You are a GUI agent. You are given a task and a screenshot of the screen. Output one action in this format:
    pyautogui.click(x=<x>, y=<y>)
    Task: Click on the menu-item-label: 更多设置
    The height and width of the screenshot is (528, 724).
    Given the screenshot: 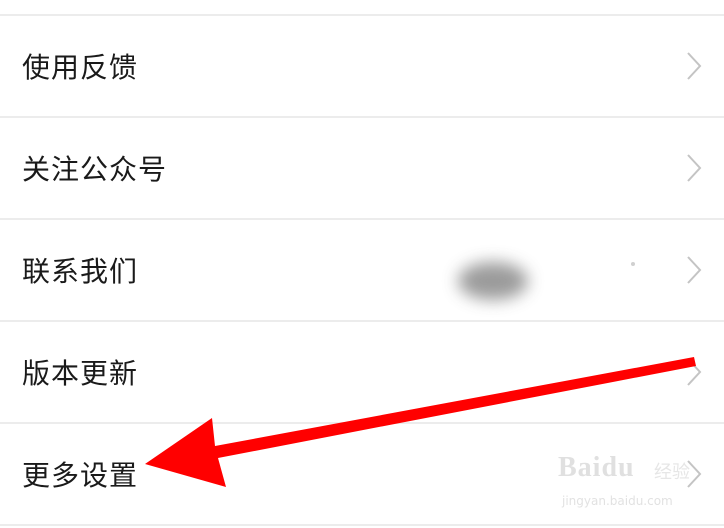 What is the action you would take?
    pyautogui.click(x=80, y=475)
    